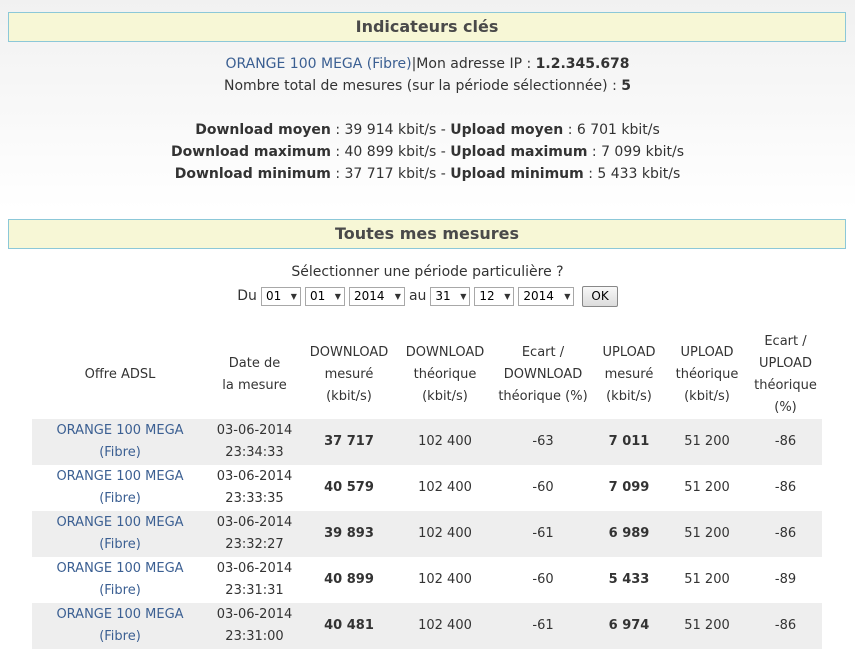 The image size is (855, 659). I want to click on upload-measured-cell: 6 974, so click(629, 626).